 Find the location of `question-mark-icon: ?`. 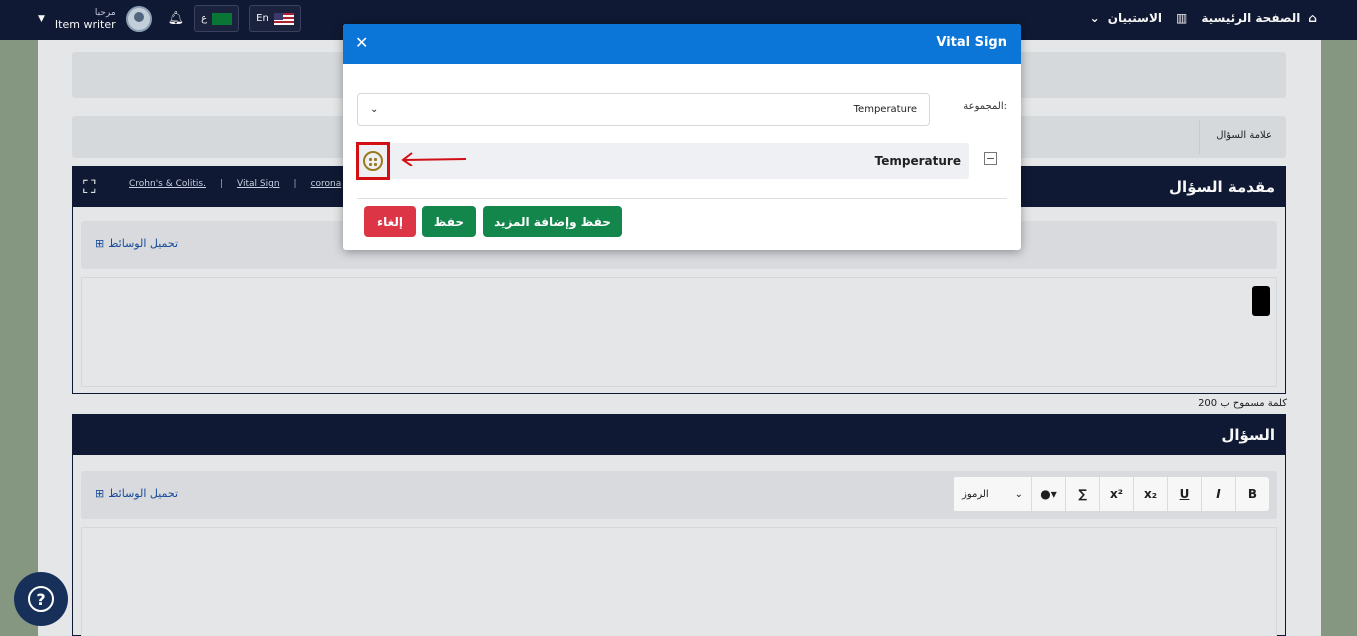

question-mark-icon: ? is located at coordinates (41, 599).